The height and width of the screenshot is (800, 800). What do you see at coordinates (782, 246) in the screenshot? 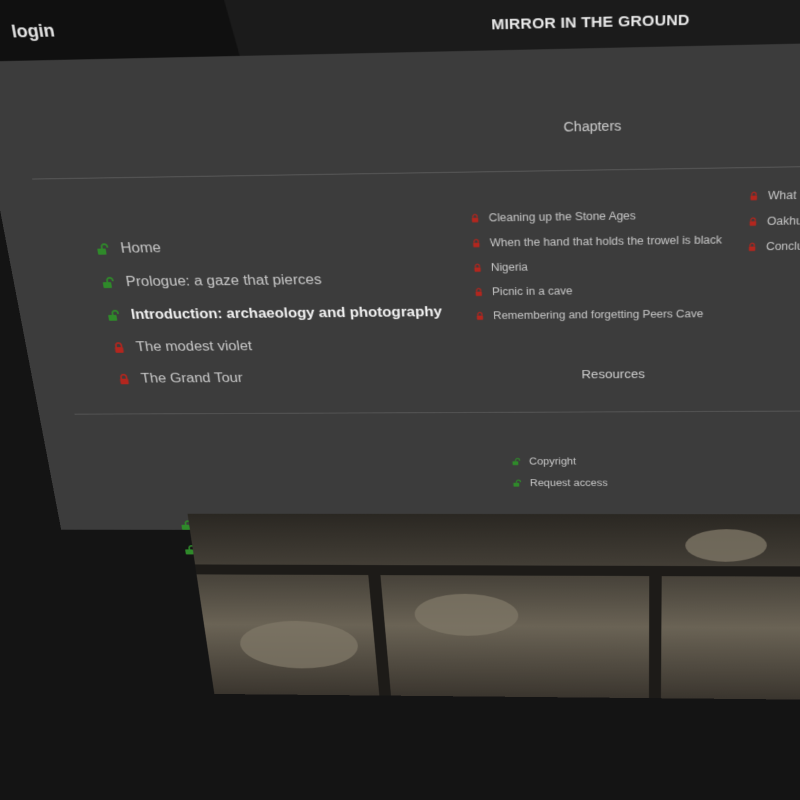
I see `menu-item-label: Conclusion: ref` at bounding box center [782, 246].